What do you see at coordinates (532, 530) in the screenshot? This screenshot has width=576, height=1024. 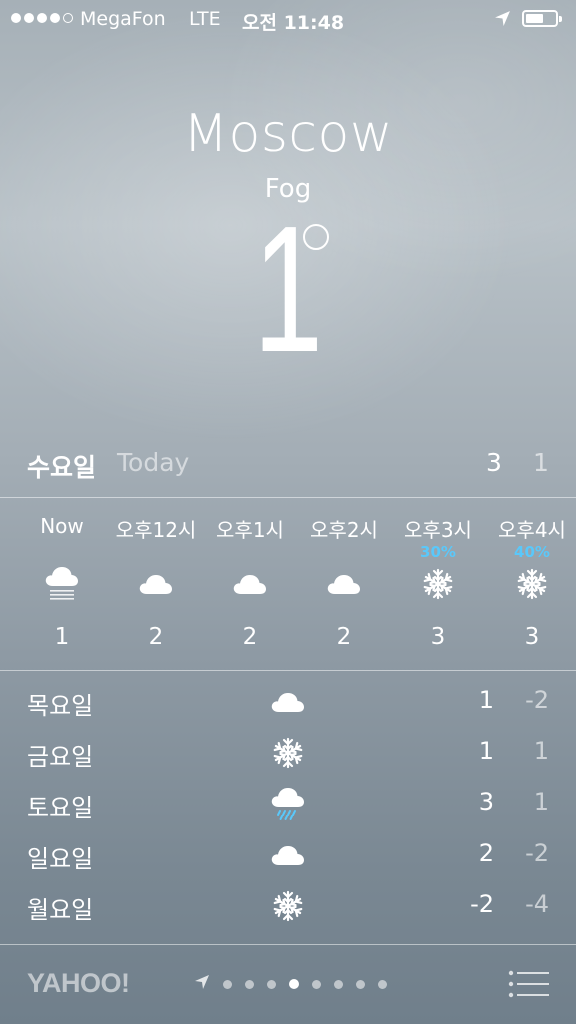 I see `hourly-time: 오후4시` at bounding box center [532, 530].